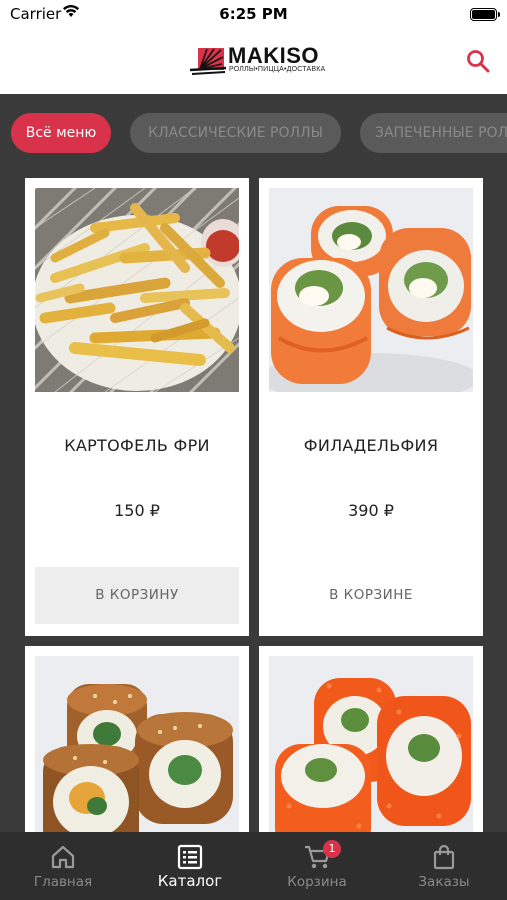  Describe the element at coordinates (317, 866) in the screenshot. I see `tab-cart: 1 Корзина` at that location.